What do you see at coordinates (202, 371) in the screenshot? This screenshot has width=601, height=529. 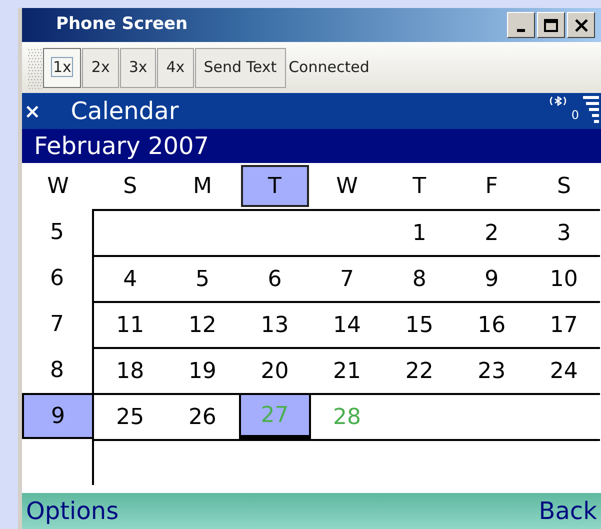 I see `day-number: 19` at bounding box center [202, 371].